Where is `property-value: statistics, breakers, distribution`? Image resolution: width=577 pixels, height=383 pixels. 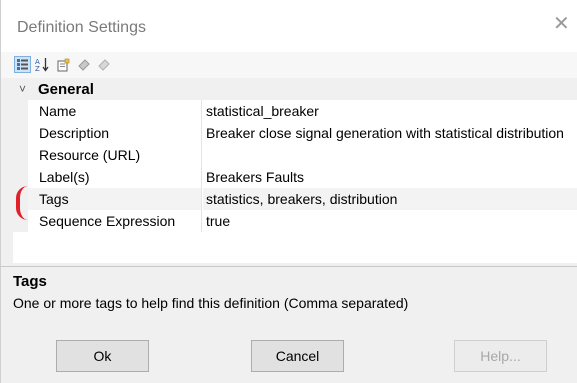
property-value: statistics, breakers, distribution is located at coordinates (390, 199).